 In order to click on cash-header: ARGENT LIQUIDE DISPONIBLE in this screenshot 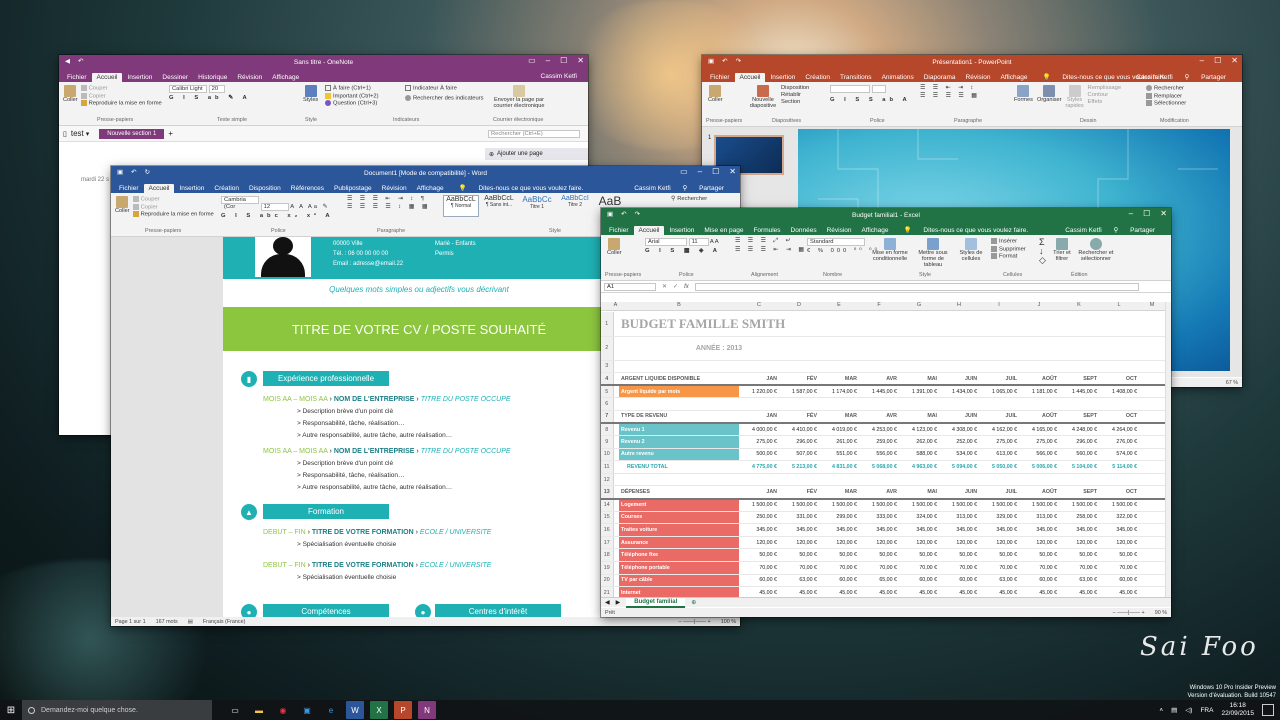, I will do `click(679, 379)`.